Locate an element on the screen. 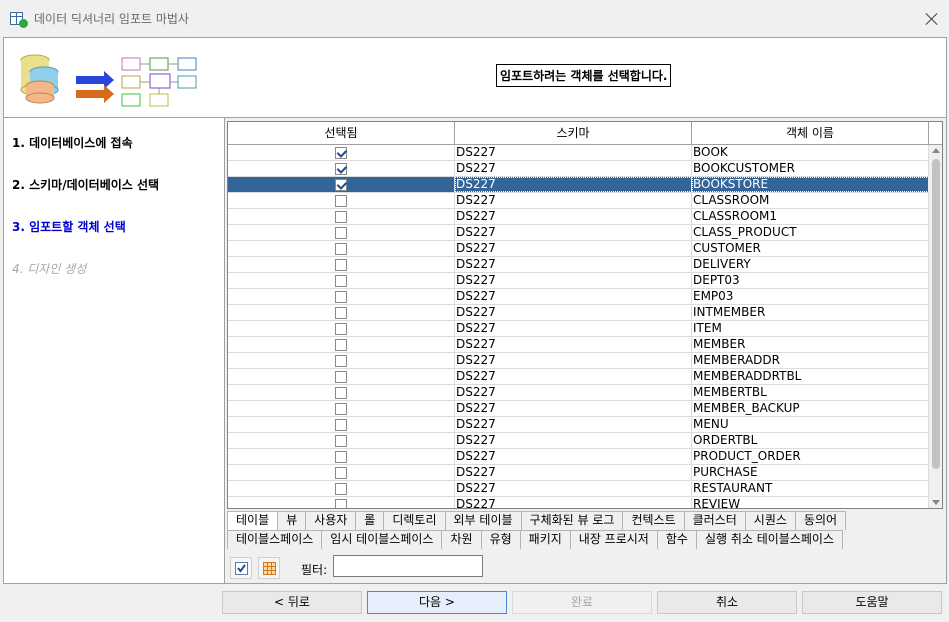  vertical-scrollbar is located at coordinates (935, 326).